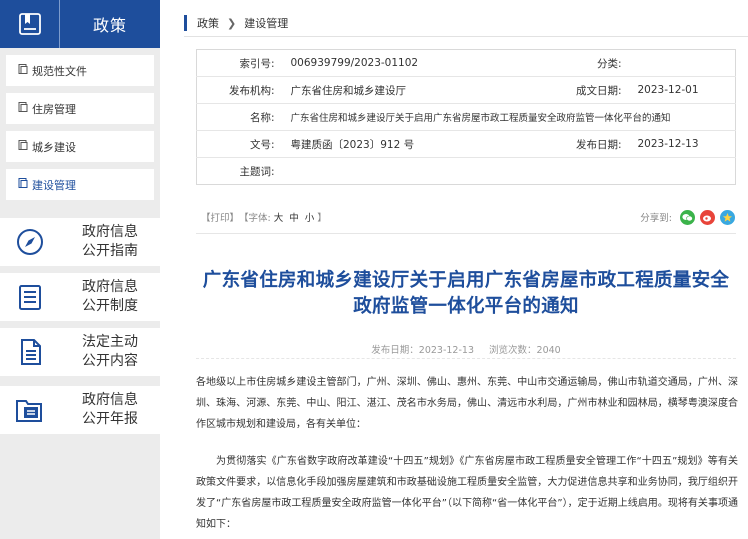 The width and height of the screenshot is (748, 539). Describe the element at coordinates (232, 23) in the screenshot. I see `chevron-right-icon: ❯` at that location.